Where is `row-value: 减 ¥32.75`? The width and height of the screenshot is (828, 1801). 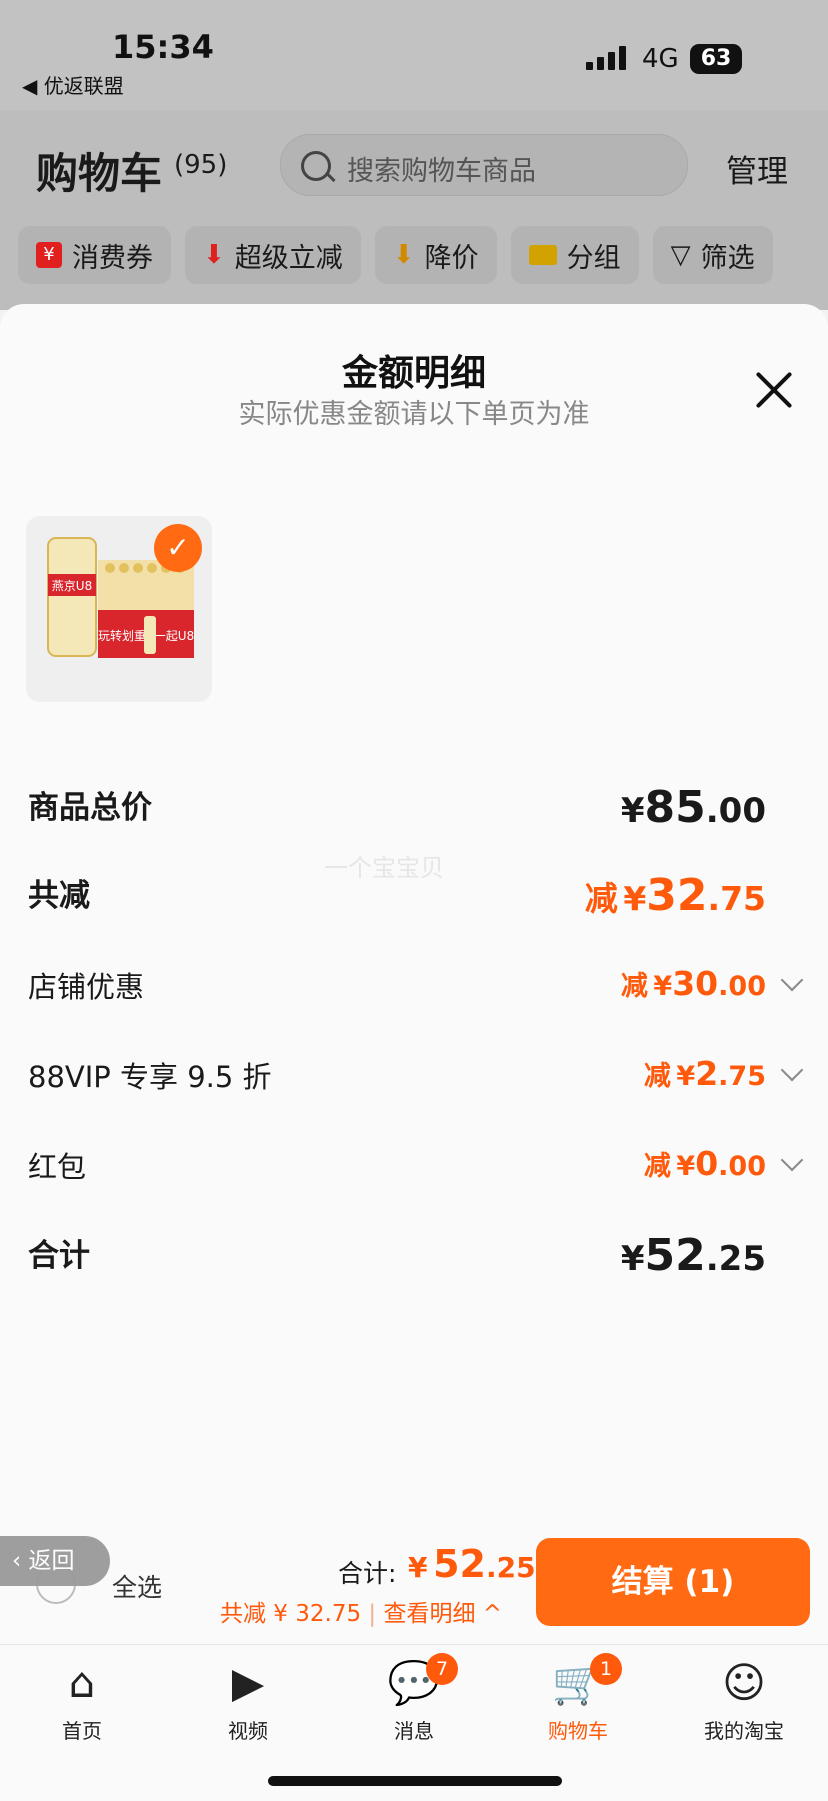 row-value: 减 ¥32.75 is located at coordinates (675, 895).